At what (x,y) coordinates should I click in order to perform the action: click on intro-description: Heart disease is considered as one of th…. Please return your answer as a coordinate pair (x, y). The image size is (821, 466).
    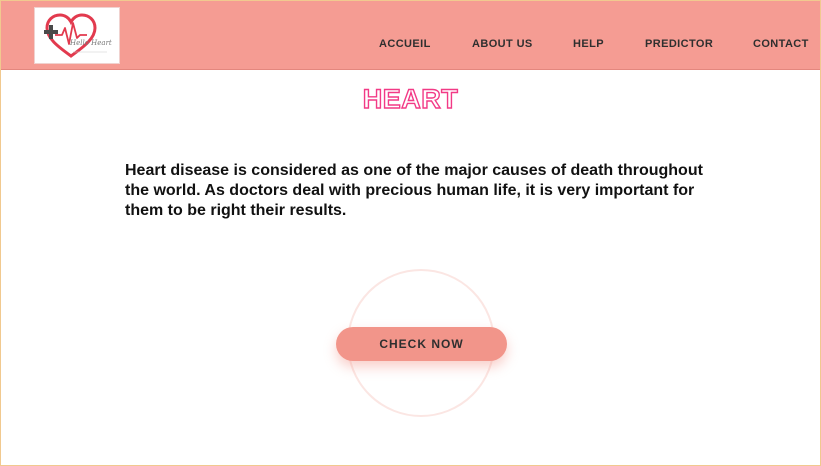
    Looking at the image, I should click on (414, 190).